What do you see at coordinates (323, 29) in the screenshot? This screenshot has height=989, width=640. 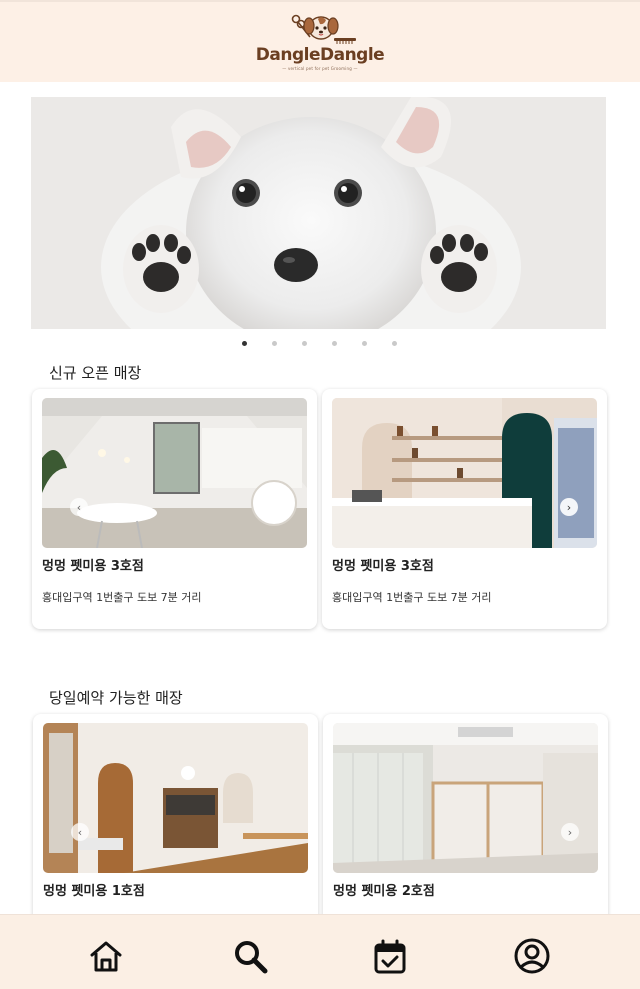 I see `dog-logo-icon` at bounding box center [323, 29].